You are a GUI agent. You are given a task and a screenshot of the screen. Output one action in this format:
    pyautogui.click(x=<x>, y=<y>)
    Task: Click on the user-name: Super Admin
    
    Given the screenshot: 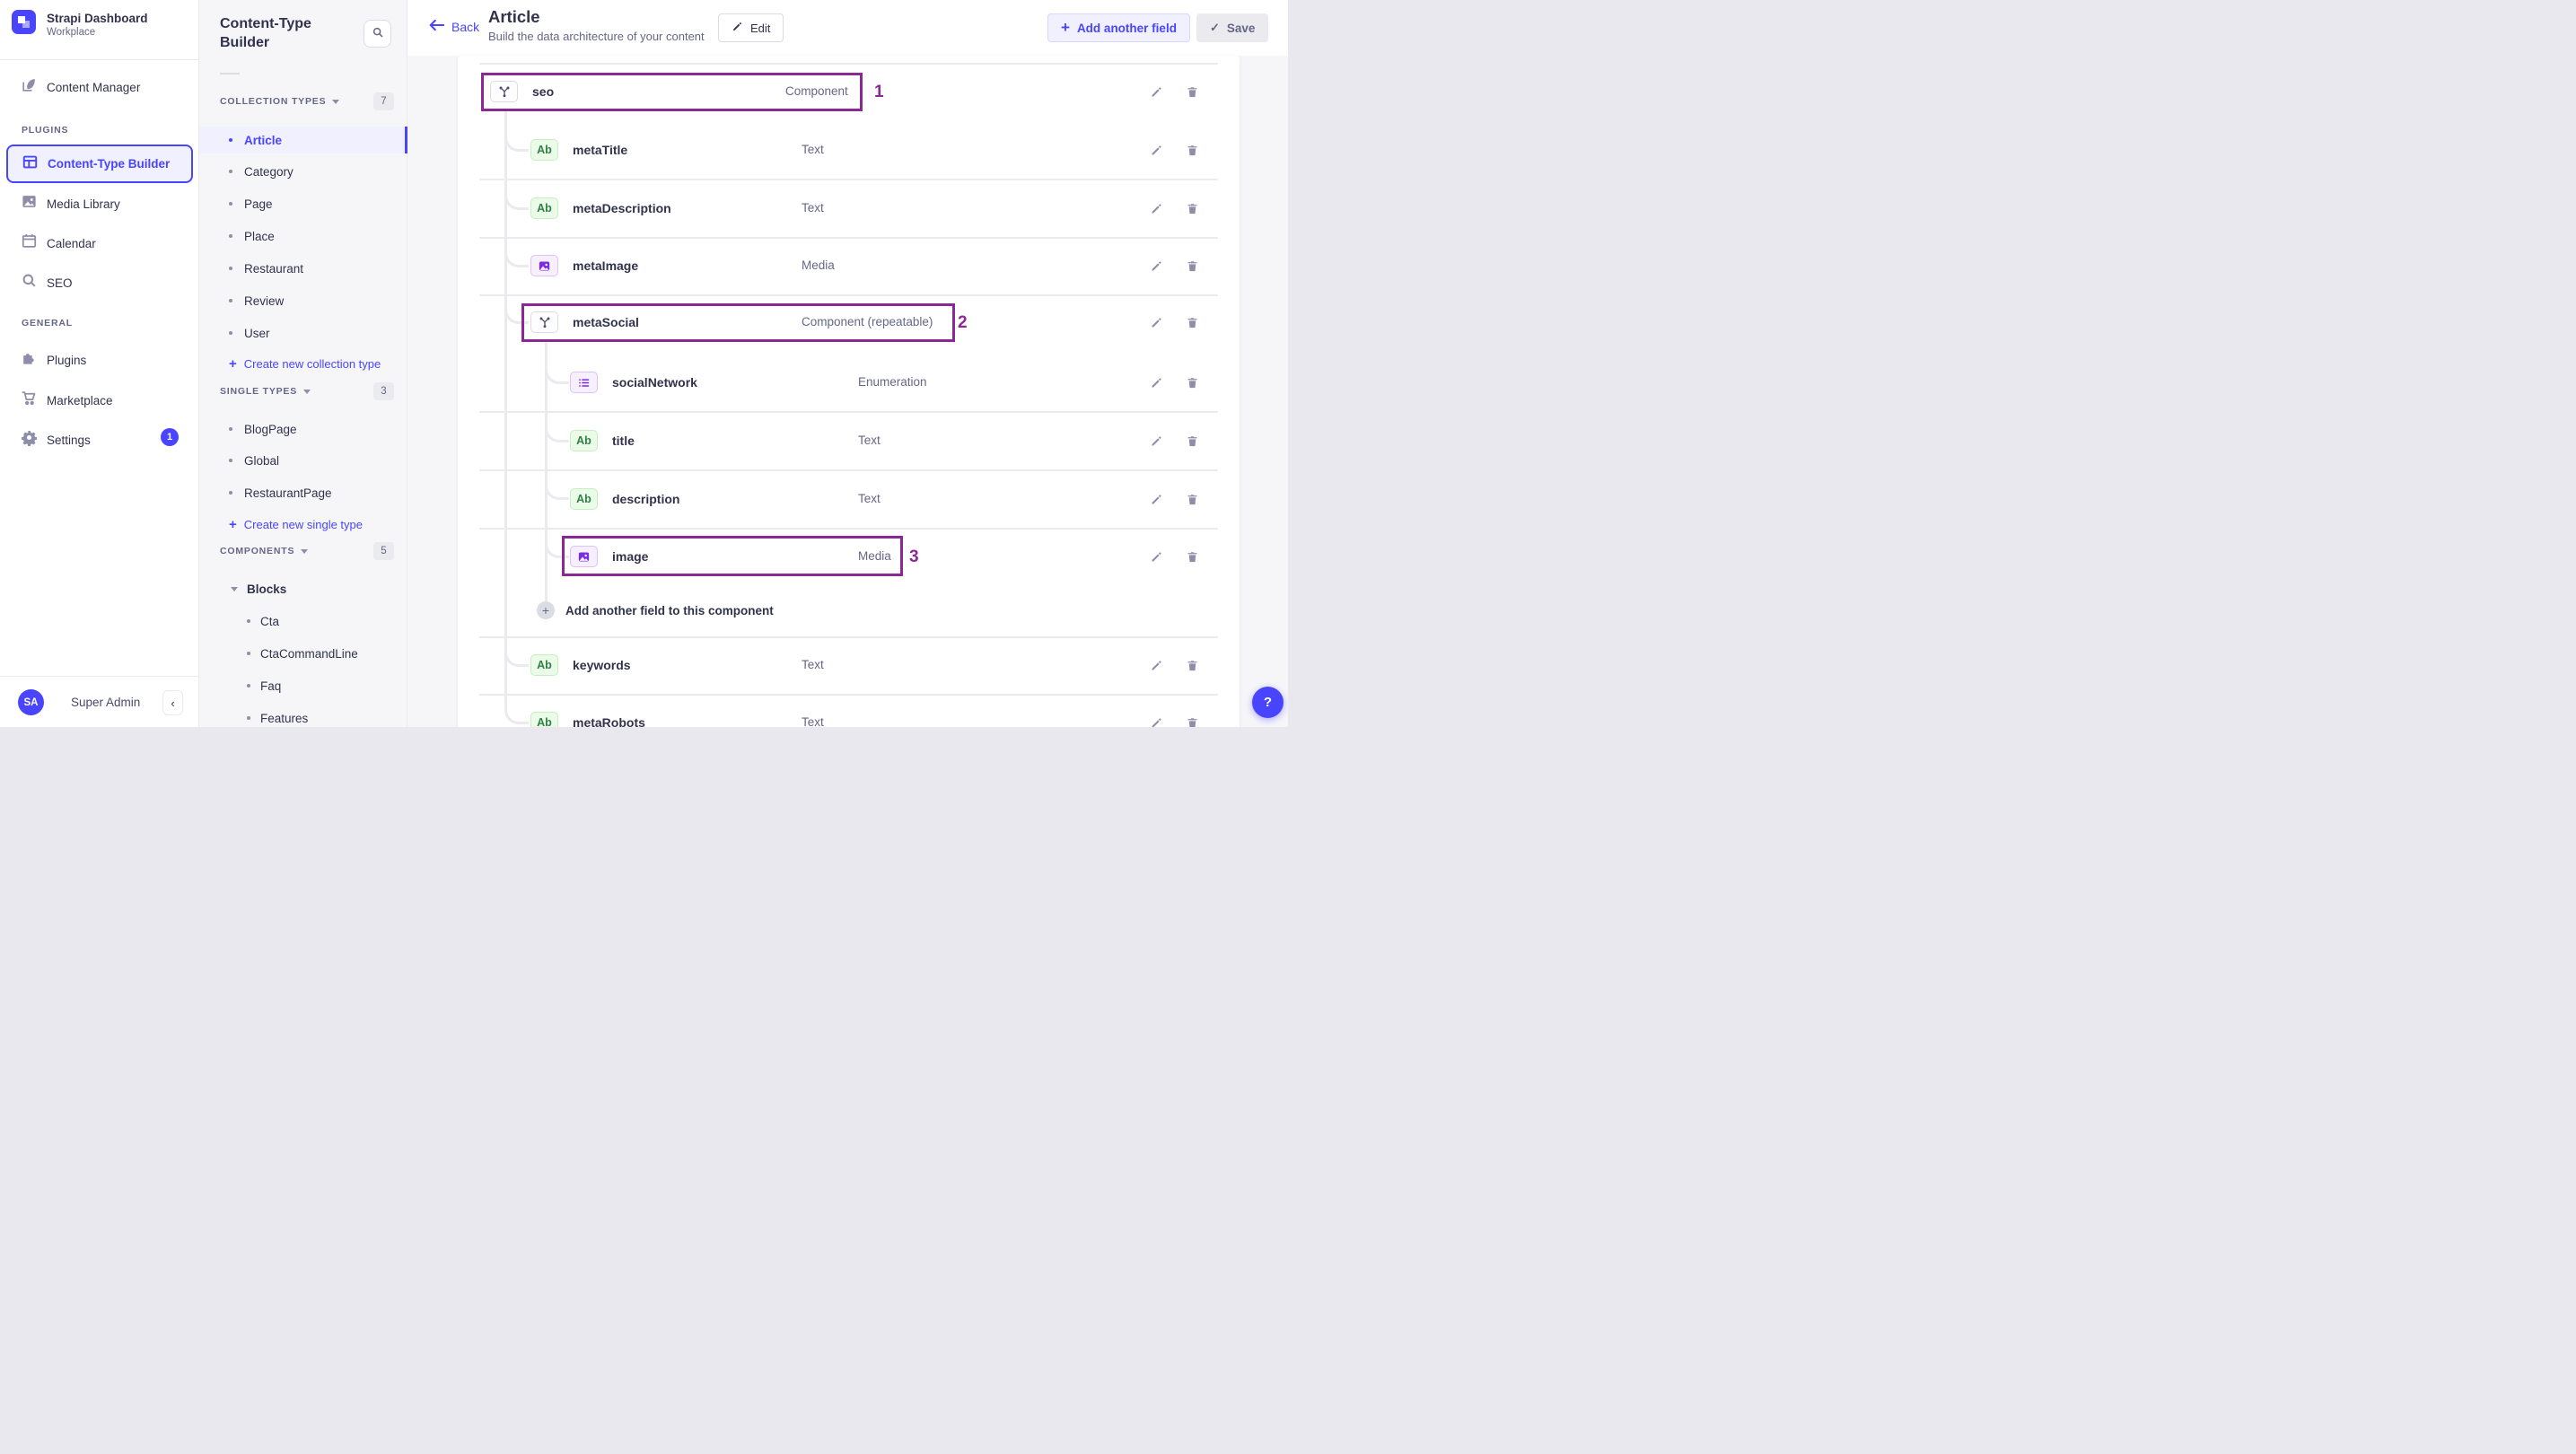 What is the action you would take?
    pyautogui.click(x=106, y=702)
    